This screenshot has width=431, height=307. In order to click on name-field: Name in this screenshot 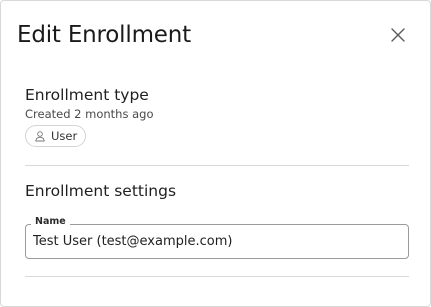, I will do `click(217, 237)`.